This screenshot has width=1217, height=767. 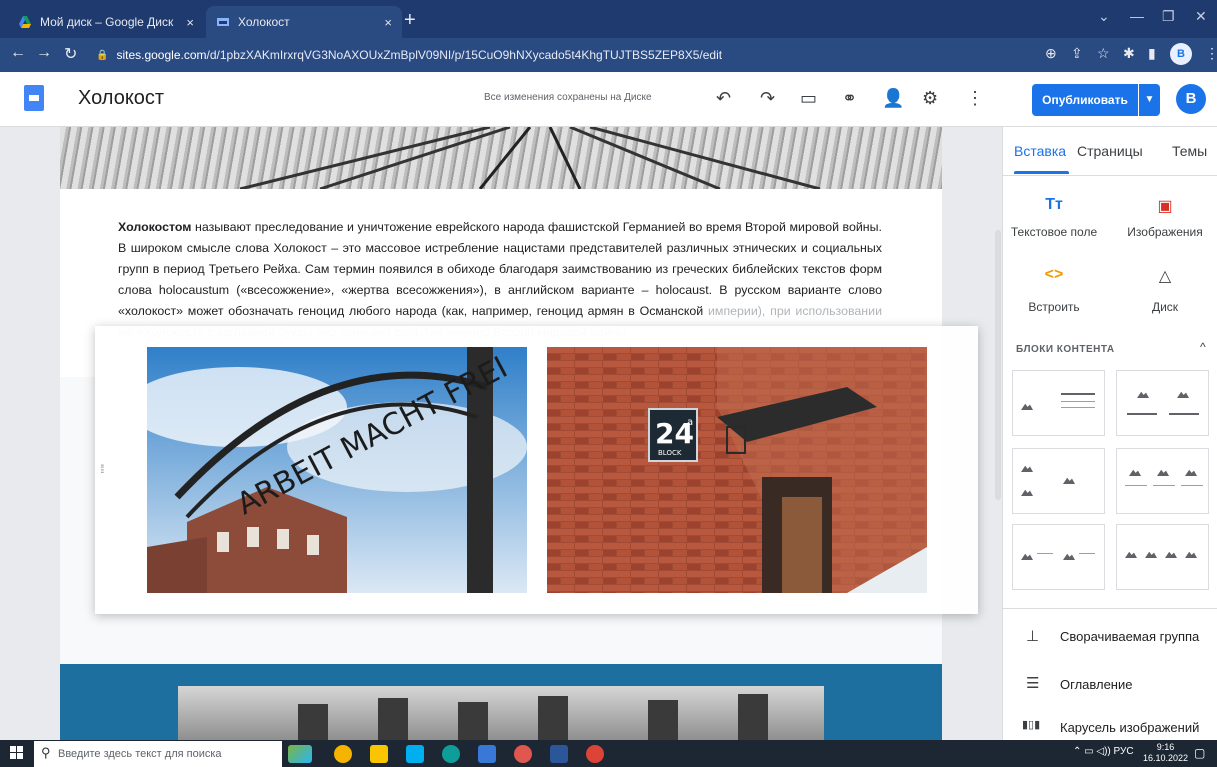 What do you see at coordinates (975, 98) in the screenshot?
I see `more-vert-icon: ⋮` at bounding box center [975, 98].